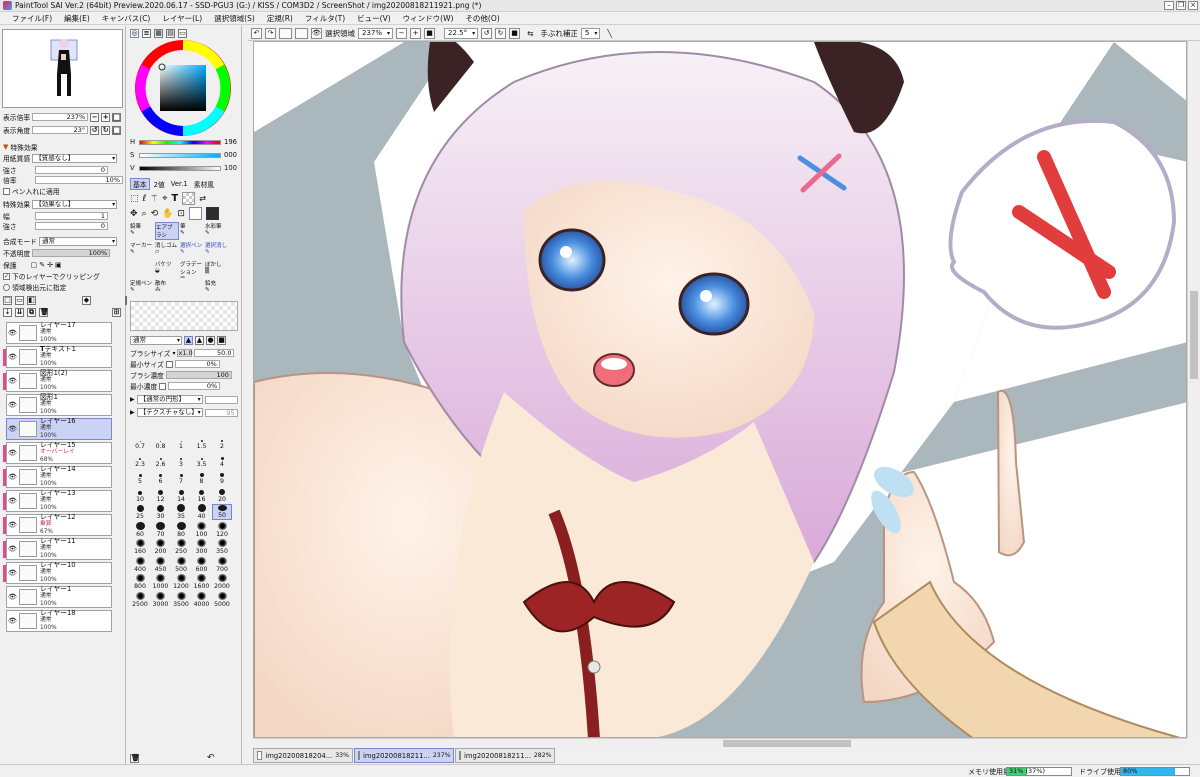 Image resolution: width=1200 pixels, height=777 pixels. I want to click on rotate-icon: ⟲, so click(155, 214).